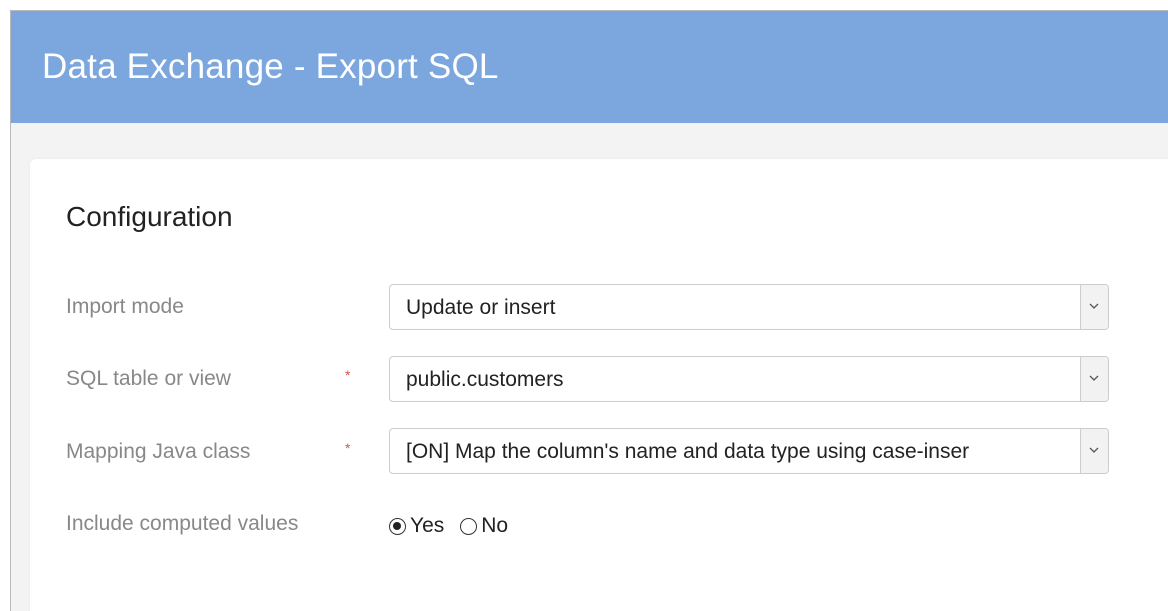 This screenshot has width=1168, height=611. I want to click on section-title: Configuration, so click(149, 216).